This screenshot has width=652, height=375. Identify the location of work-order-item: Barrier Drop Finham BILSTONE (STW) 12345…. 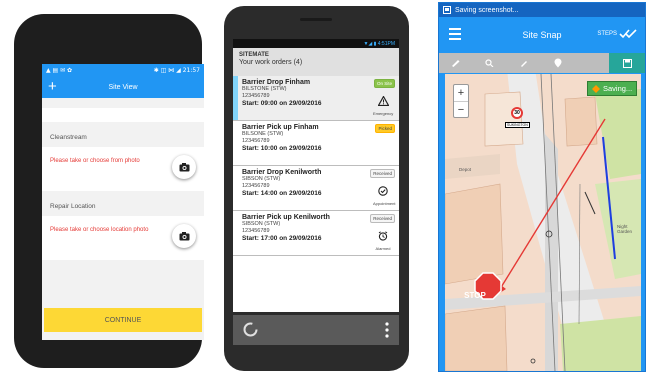
(316, 98).